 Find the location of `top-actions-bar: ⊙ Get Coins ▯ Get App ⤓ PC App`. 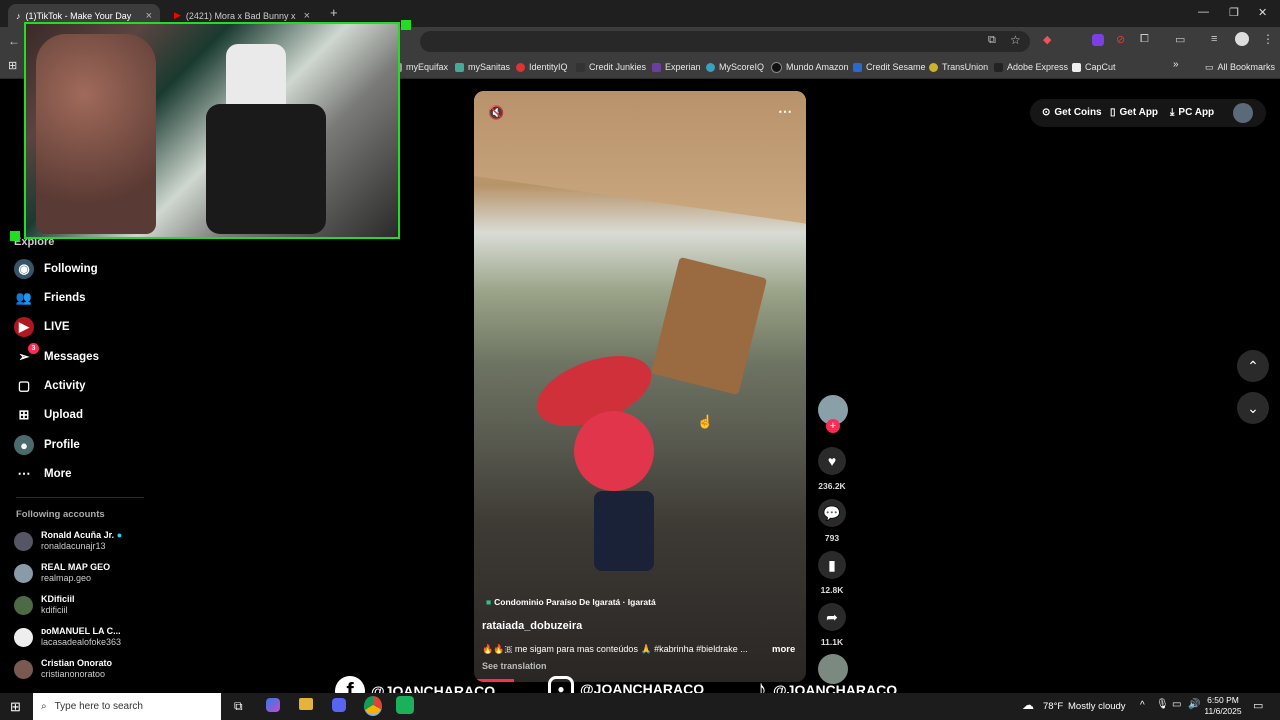

top-actions-bar: ⊙ Get Coins ▯ Get App ⤓ PC App is located at coordinates (1148, 113).